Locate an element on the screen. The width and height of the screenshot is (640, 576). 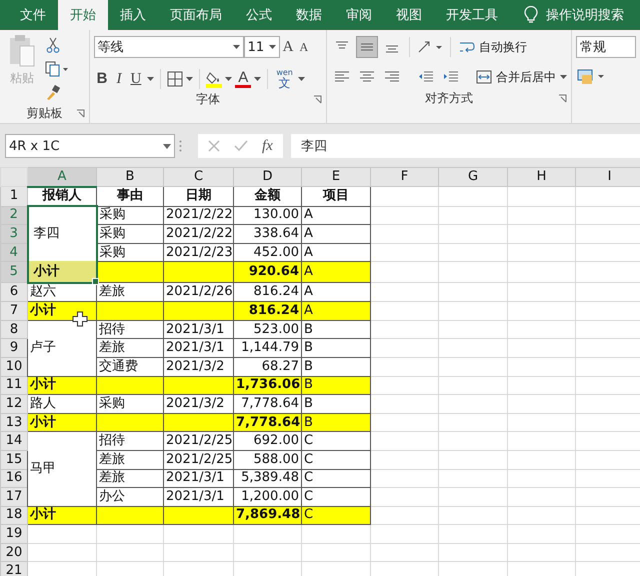
row-header: 21 is located at coordinates (14, 569).